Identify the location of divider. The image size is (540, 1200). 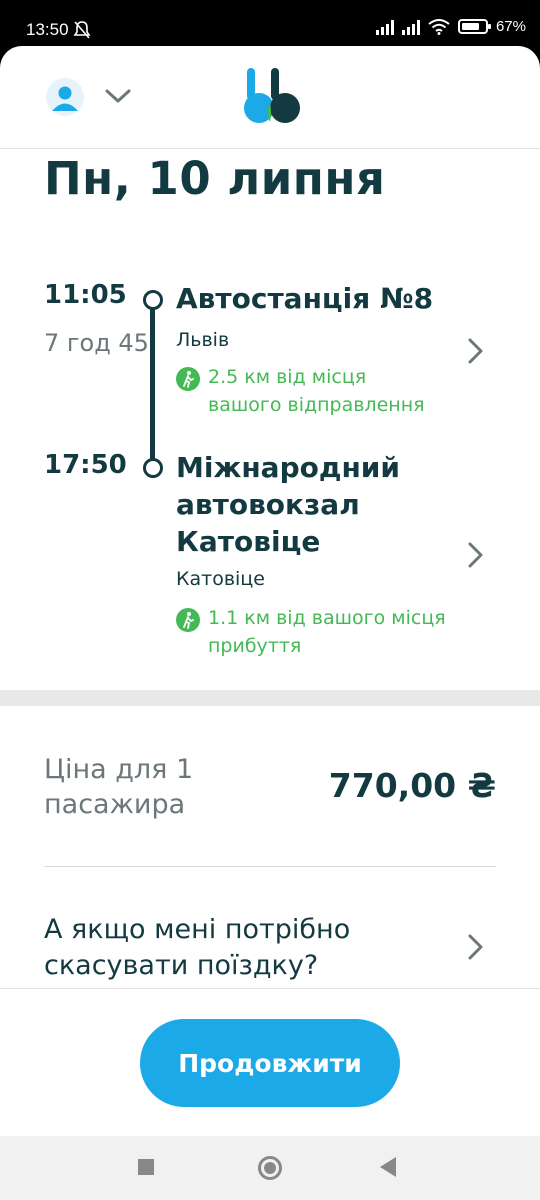
(270, 866).